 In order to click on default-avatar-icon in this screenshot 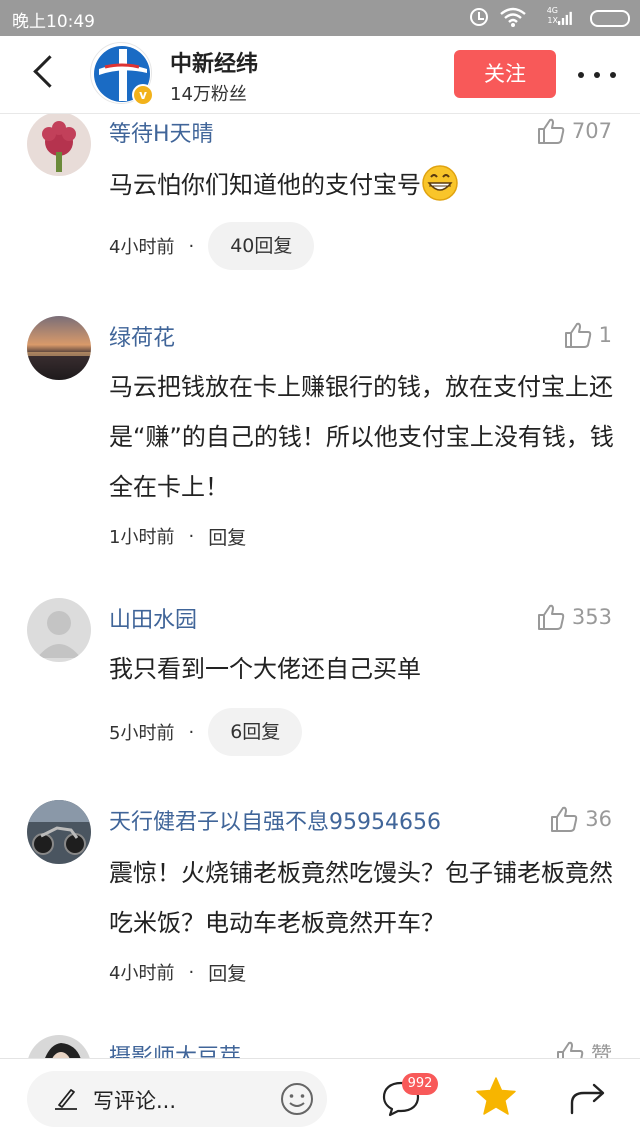, I will do `click(59, 630)`.